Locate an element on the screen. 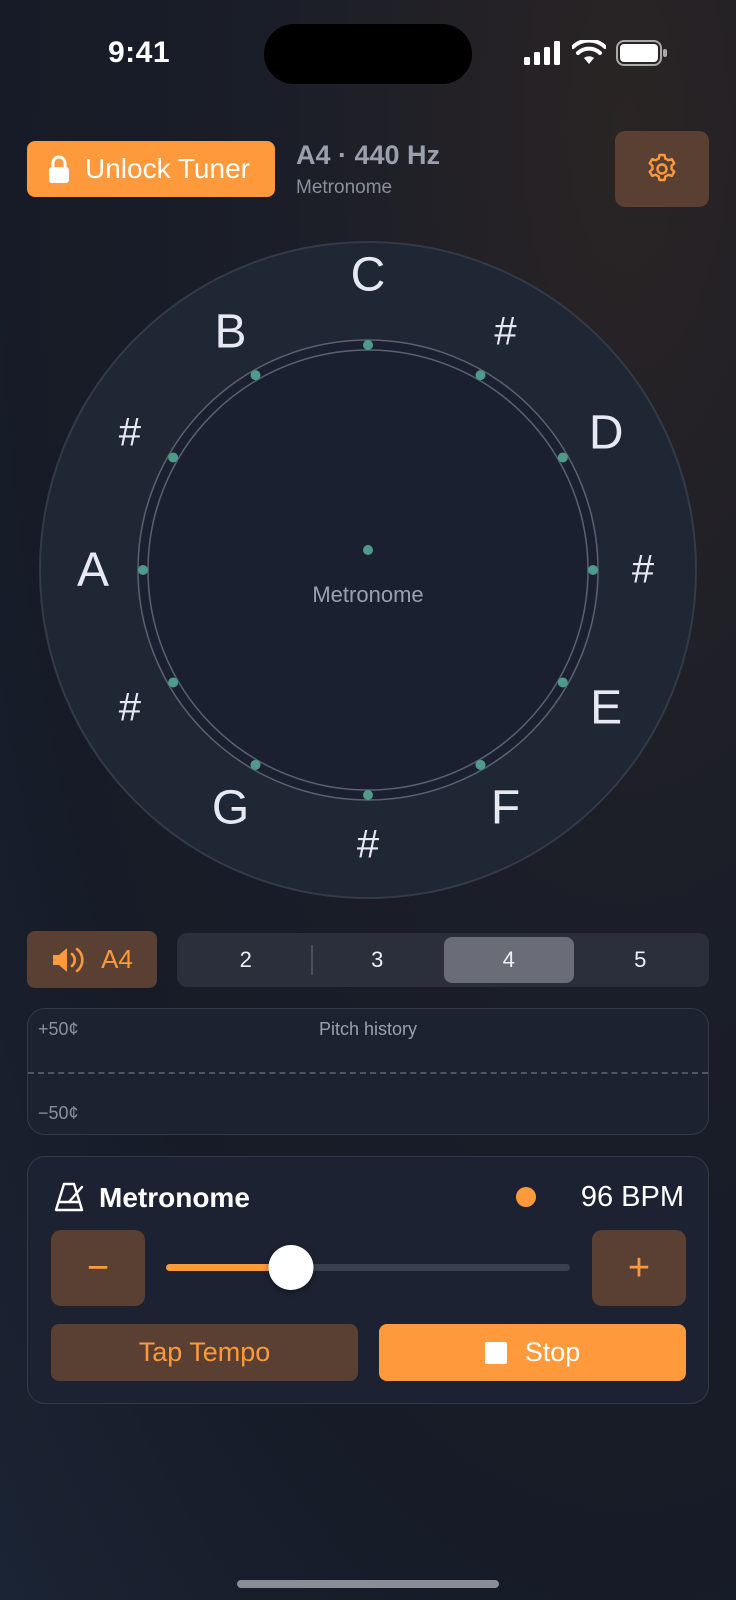 This screenshot has height=1600, width=736. metronome-card: Metronome 96 BPM − + Tap Tempo Stop is located at coordinates (368, 1280).